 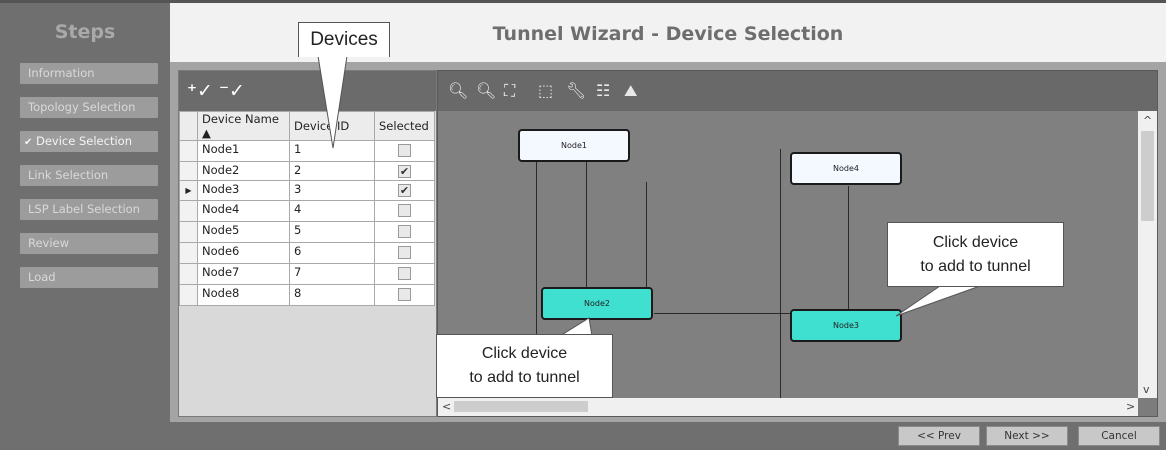 I want to click on hierarchy-layout-icon: ☷, so click(x=603, y=90).